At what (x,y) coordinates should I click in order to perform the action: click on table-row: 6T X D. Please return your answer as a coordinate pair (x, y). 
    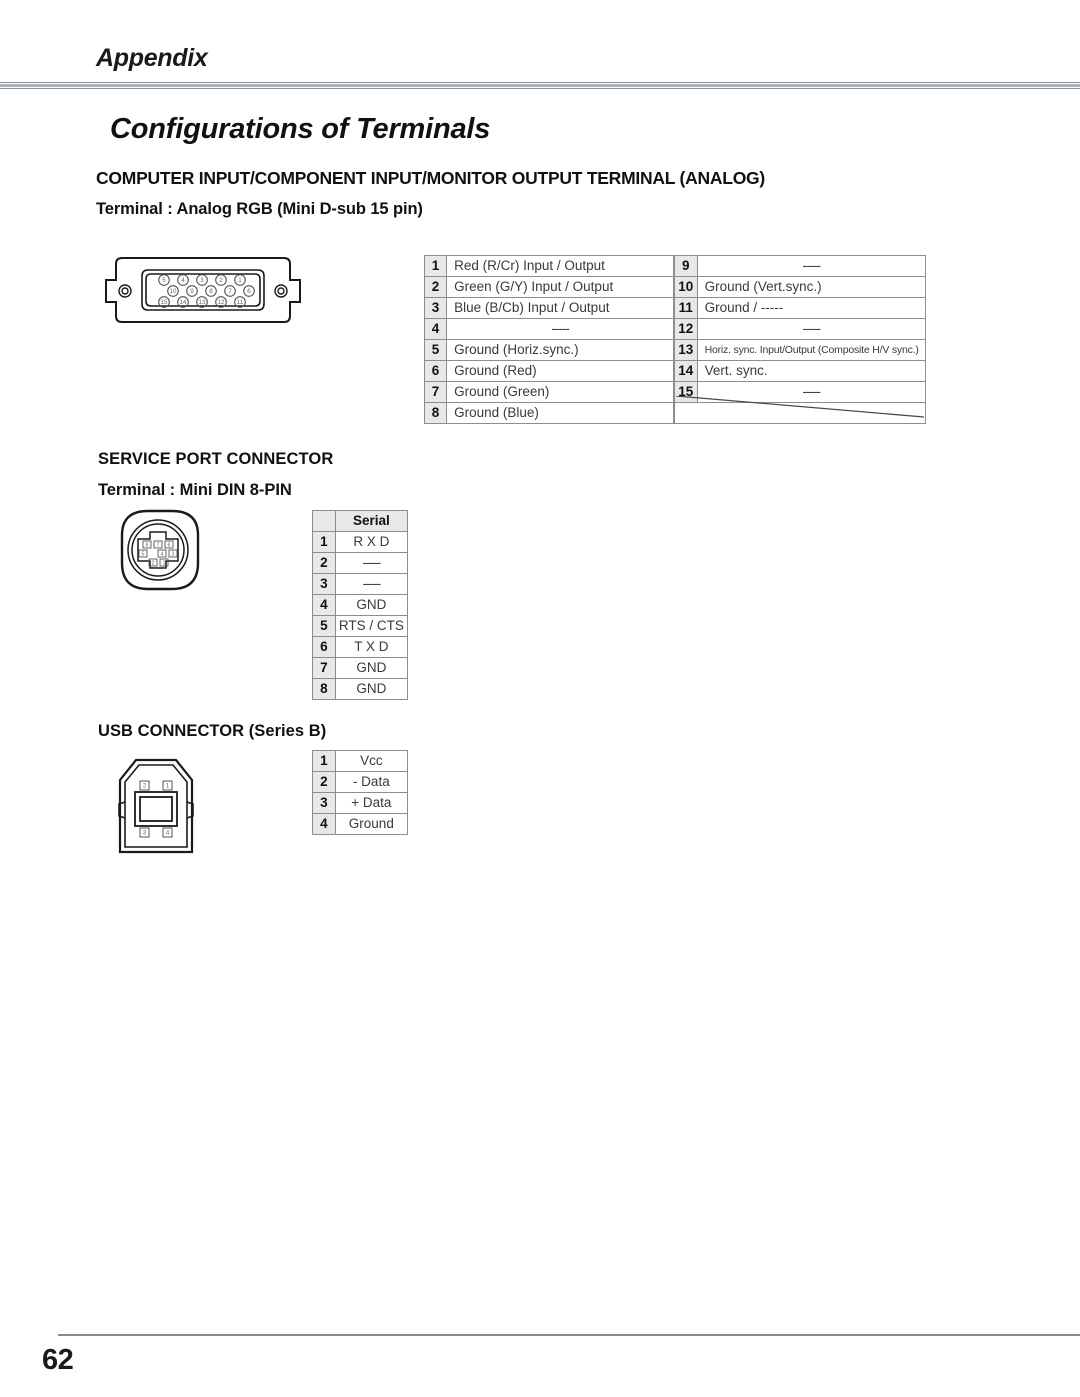
    Looking at the image, I should click on (360, 647).